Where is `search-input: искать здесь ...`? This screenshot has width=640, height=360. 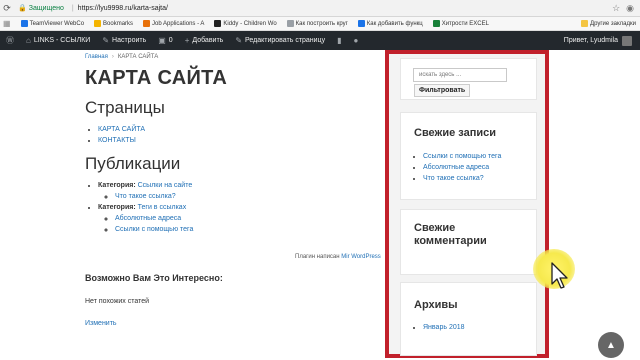 search-input: искать здесь ... is located at coordinates (460, 75).